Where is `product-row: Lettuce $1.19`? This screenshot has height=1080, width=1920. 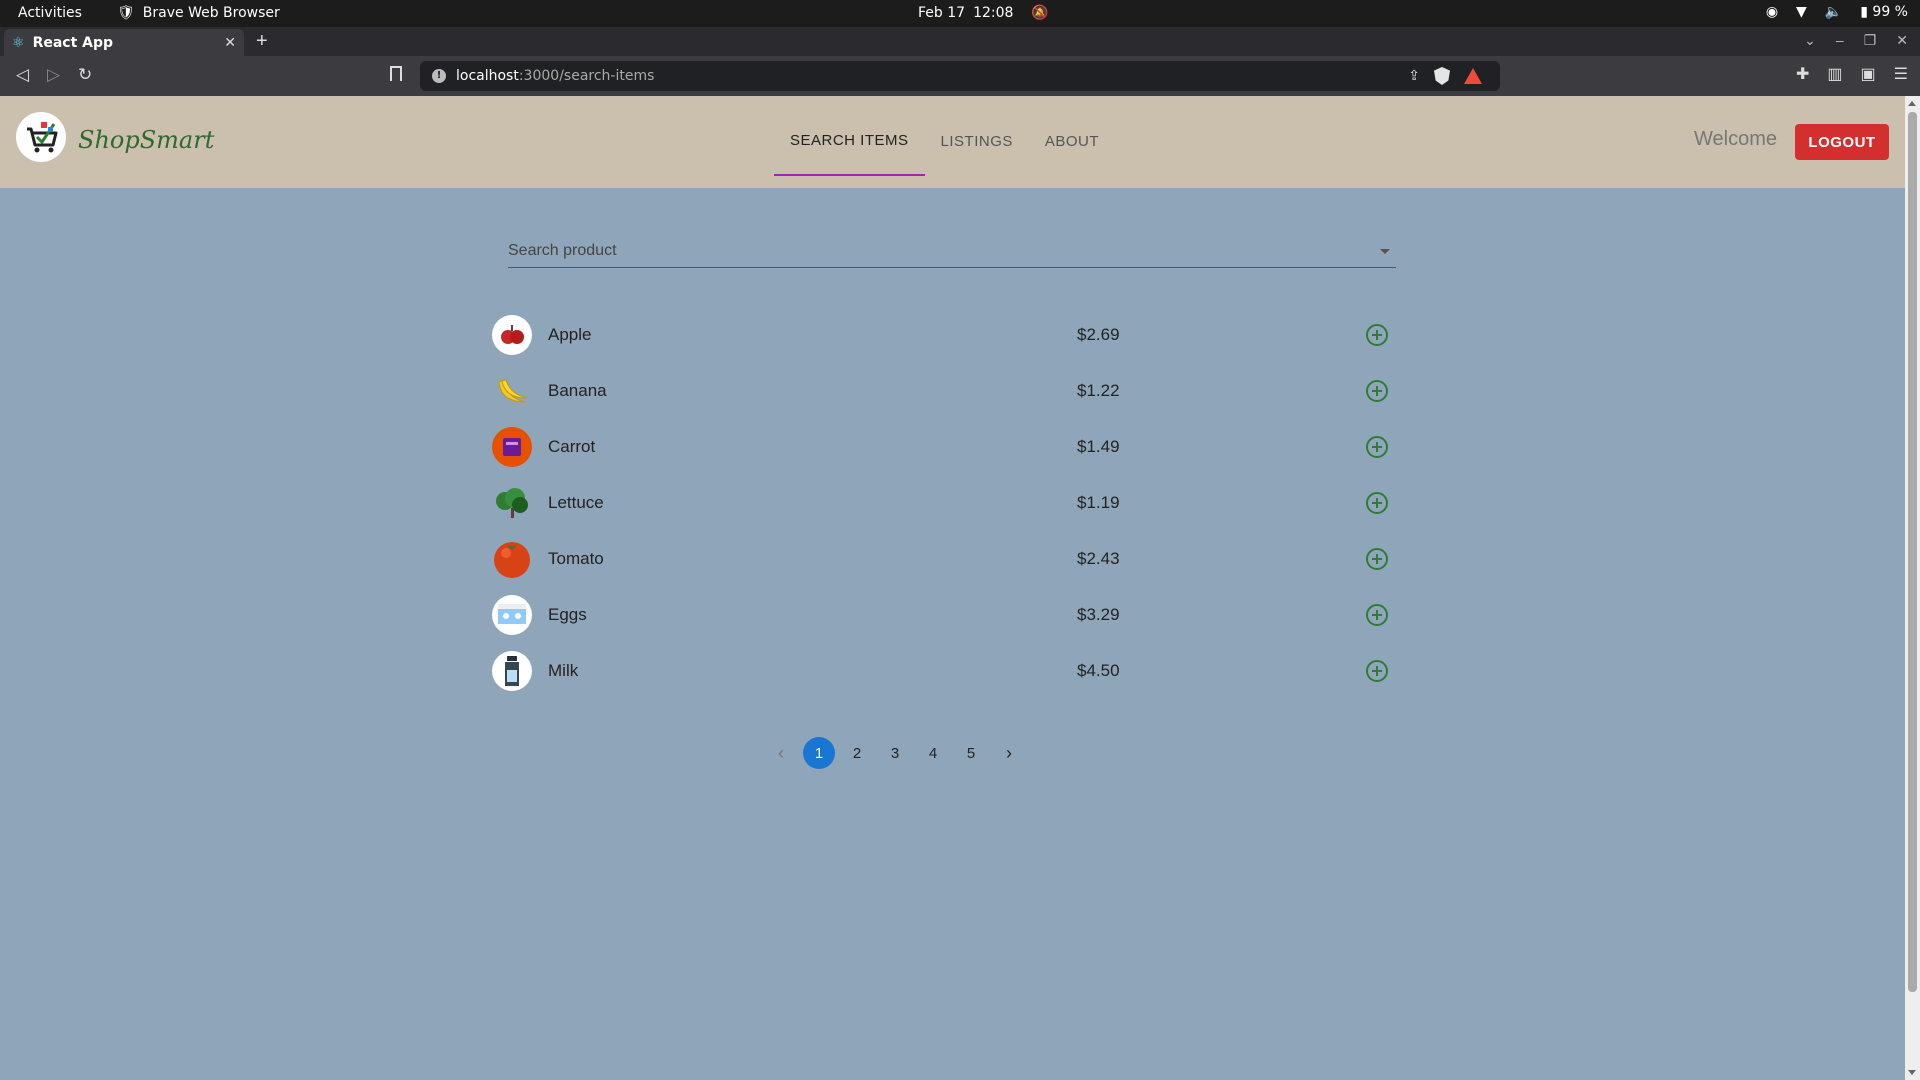
product-row: Lettuce $1.19 is located at coordinates (942, 503).